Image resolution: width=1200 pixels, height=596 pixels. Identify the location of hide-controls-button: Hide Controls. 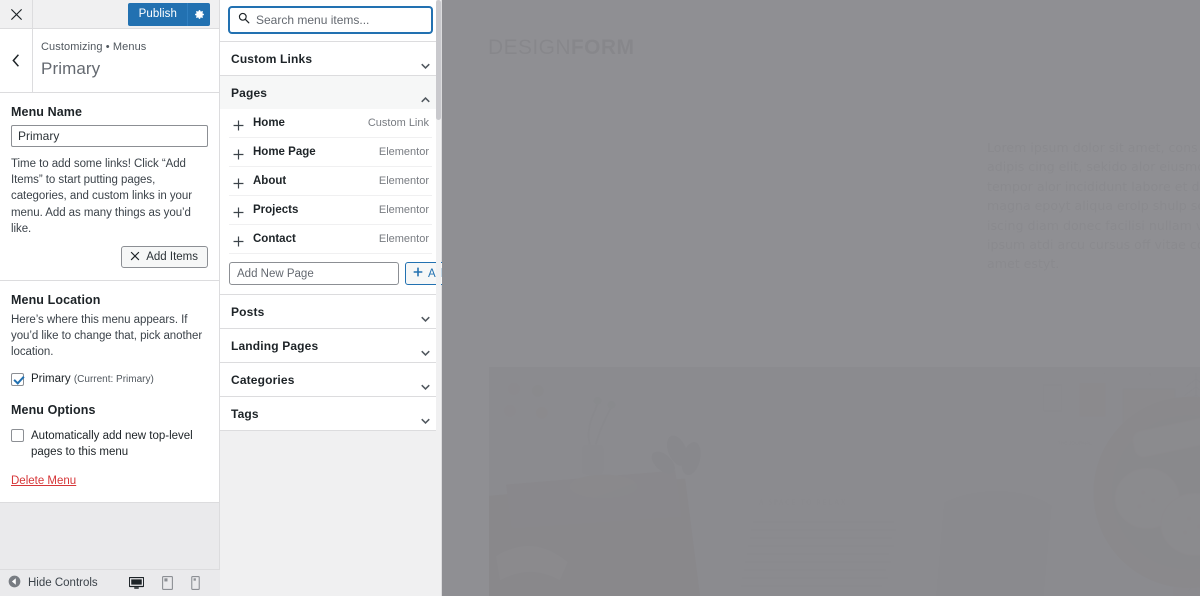
(53, 583).